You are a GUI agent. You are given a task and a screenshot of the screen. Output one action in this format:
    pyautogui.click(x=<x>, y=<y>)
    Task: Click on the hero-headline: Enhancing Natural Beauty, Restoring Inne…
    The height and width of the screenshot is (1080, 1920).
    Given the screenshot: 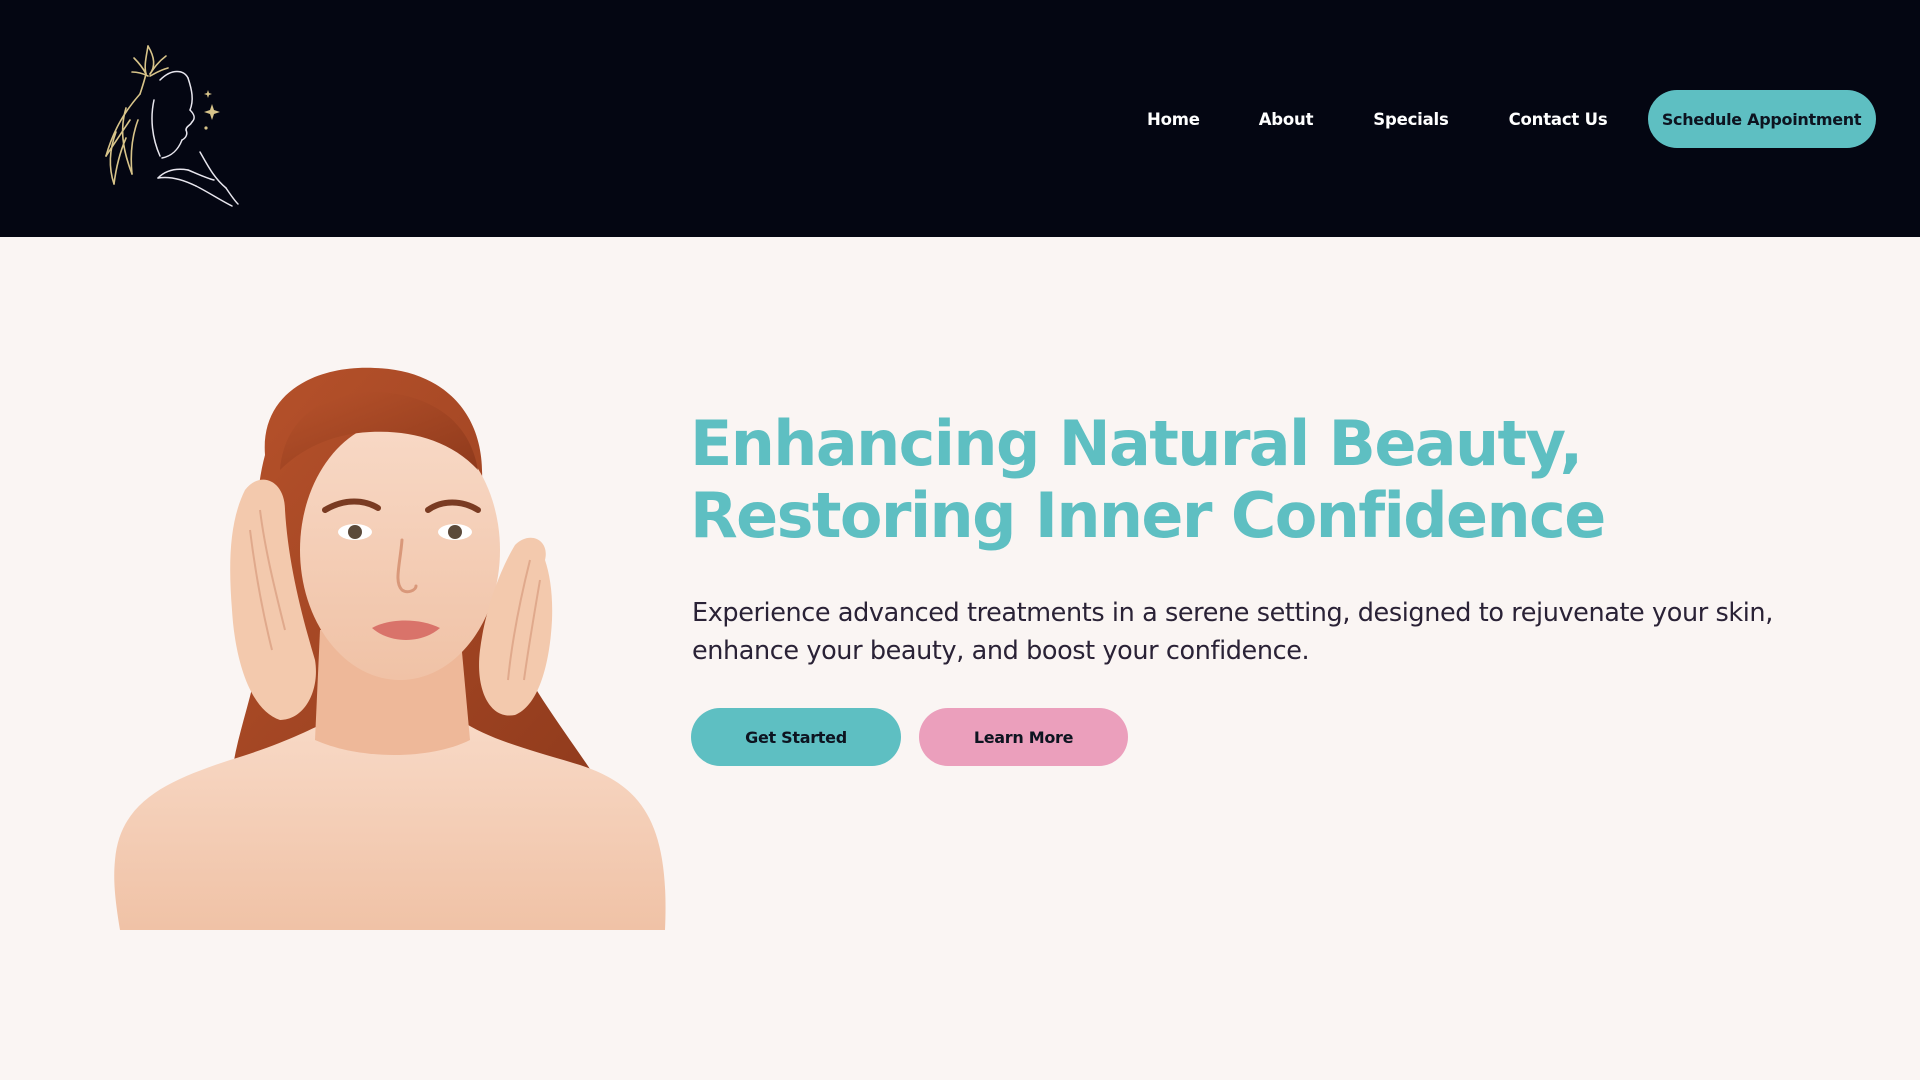 What is the action you would take?
    pyautogui.click(x=1265, y=480)
    